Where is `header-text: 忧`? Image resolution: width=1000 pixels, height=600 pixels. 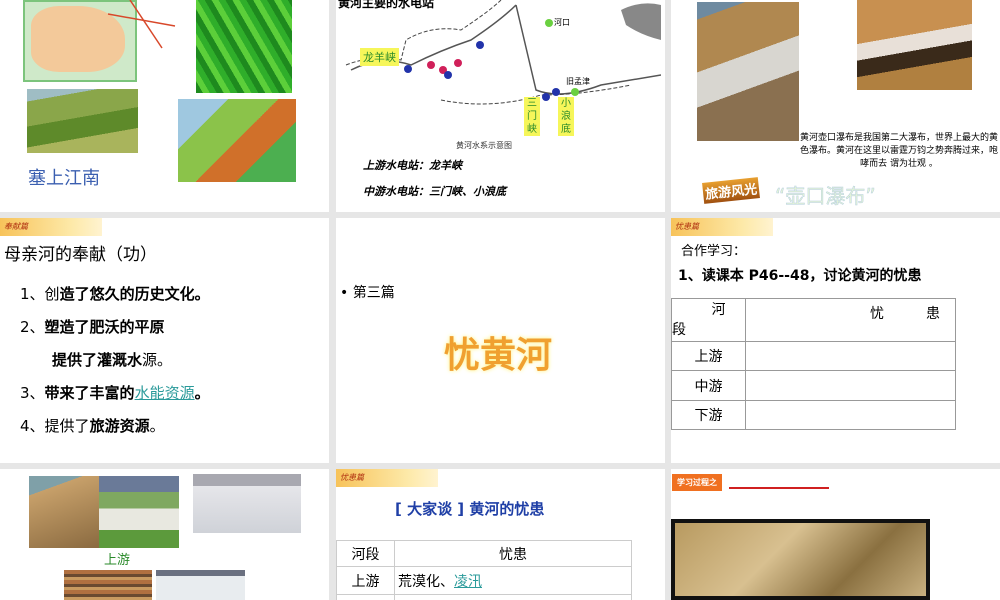 header-text: 忧 is located at coordinates (877, 314).